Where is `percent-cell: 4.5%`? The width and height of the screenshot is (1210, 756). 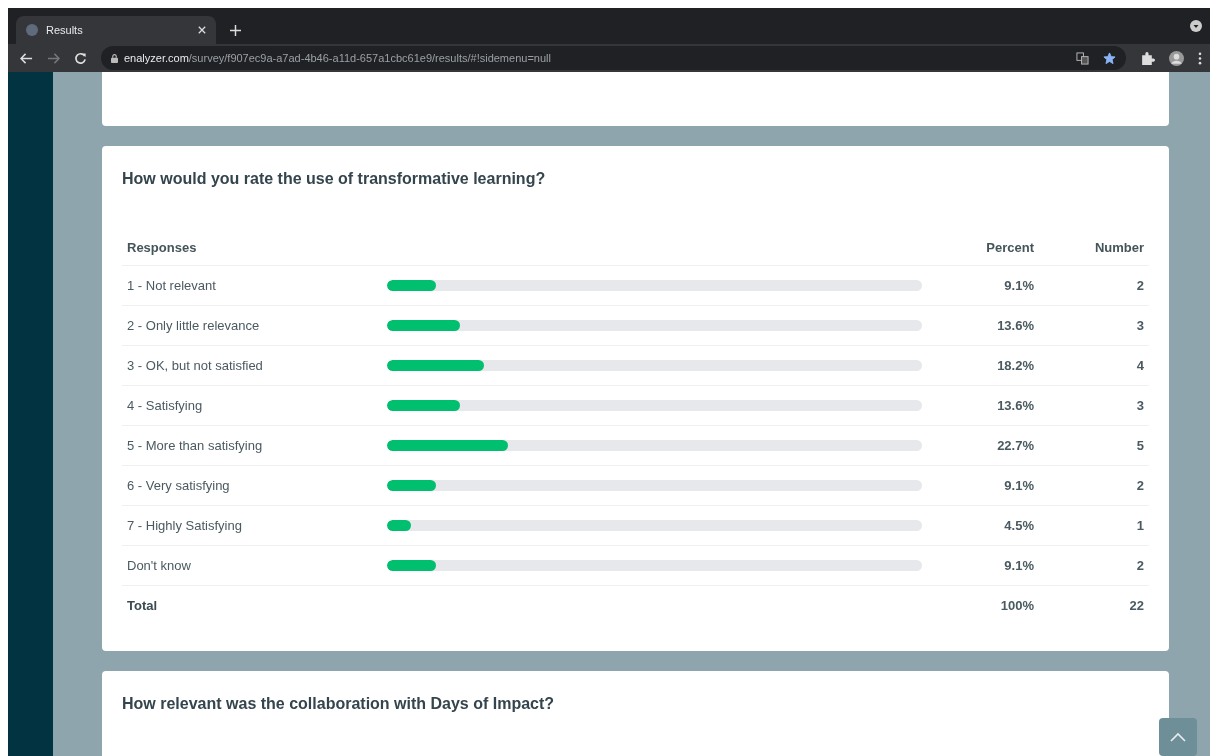
percent-cell: 4.5% is located at coordinates (983, 526).